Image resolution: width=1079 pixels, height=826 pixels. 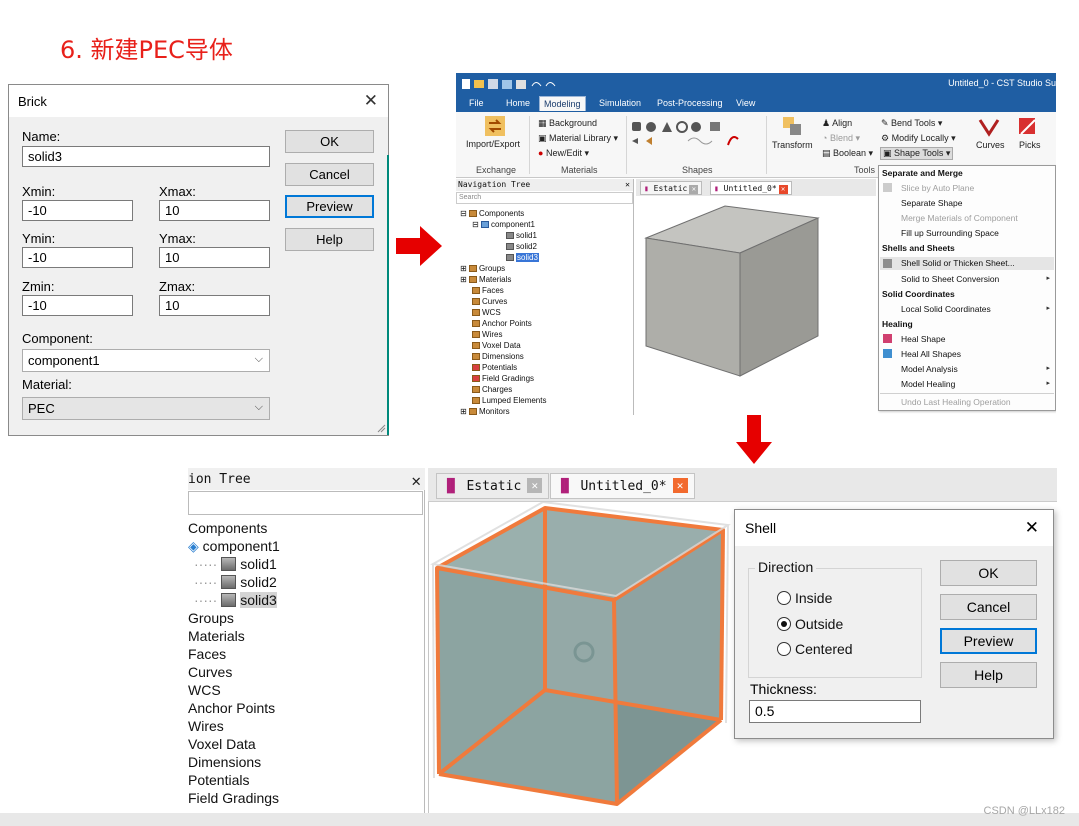 I want to click on tree-node: ····· solid2, so click(x=235, y=582).